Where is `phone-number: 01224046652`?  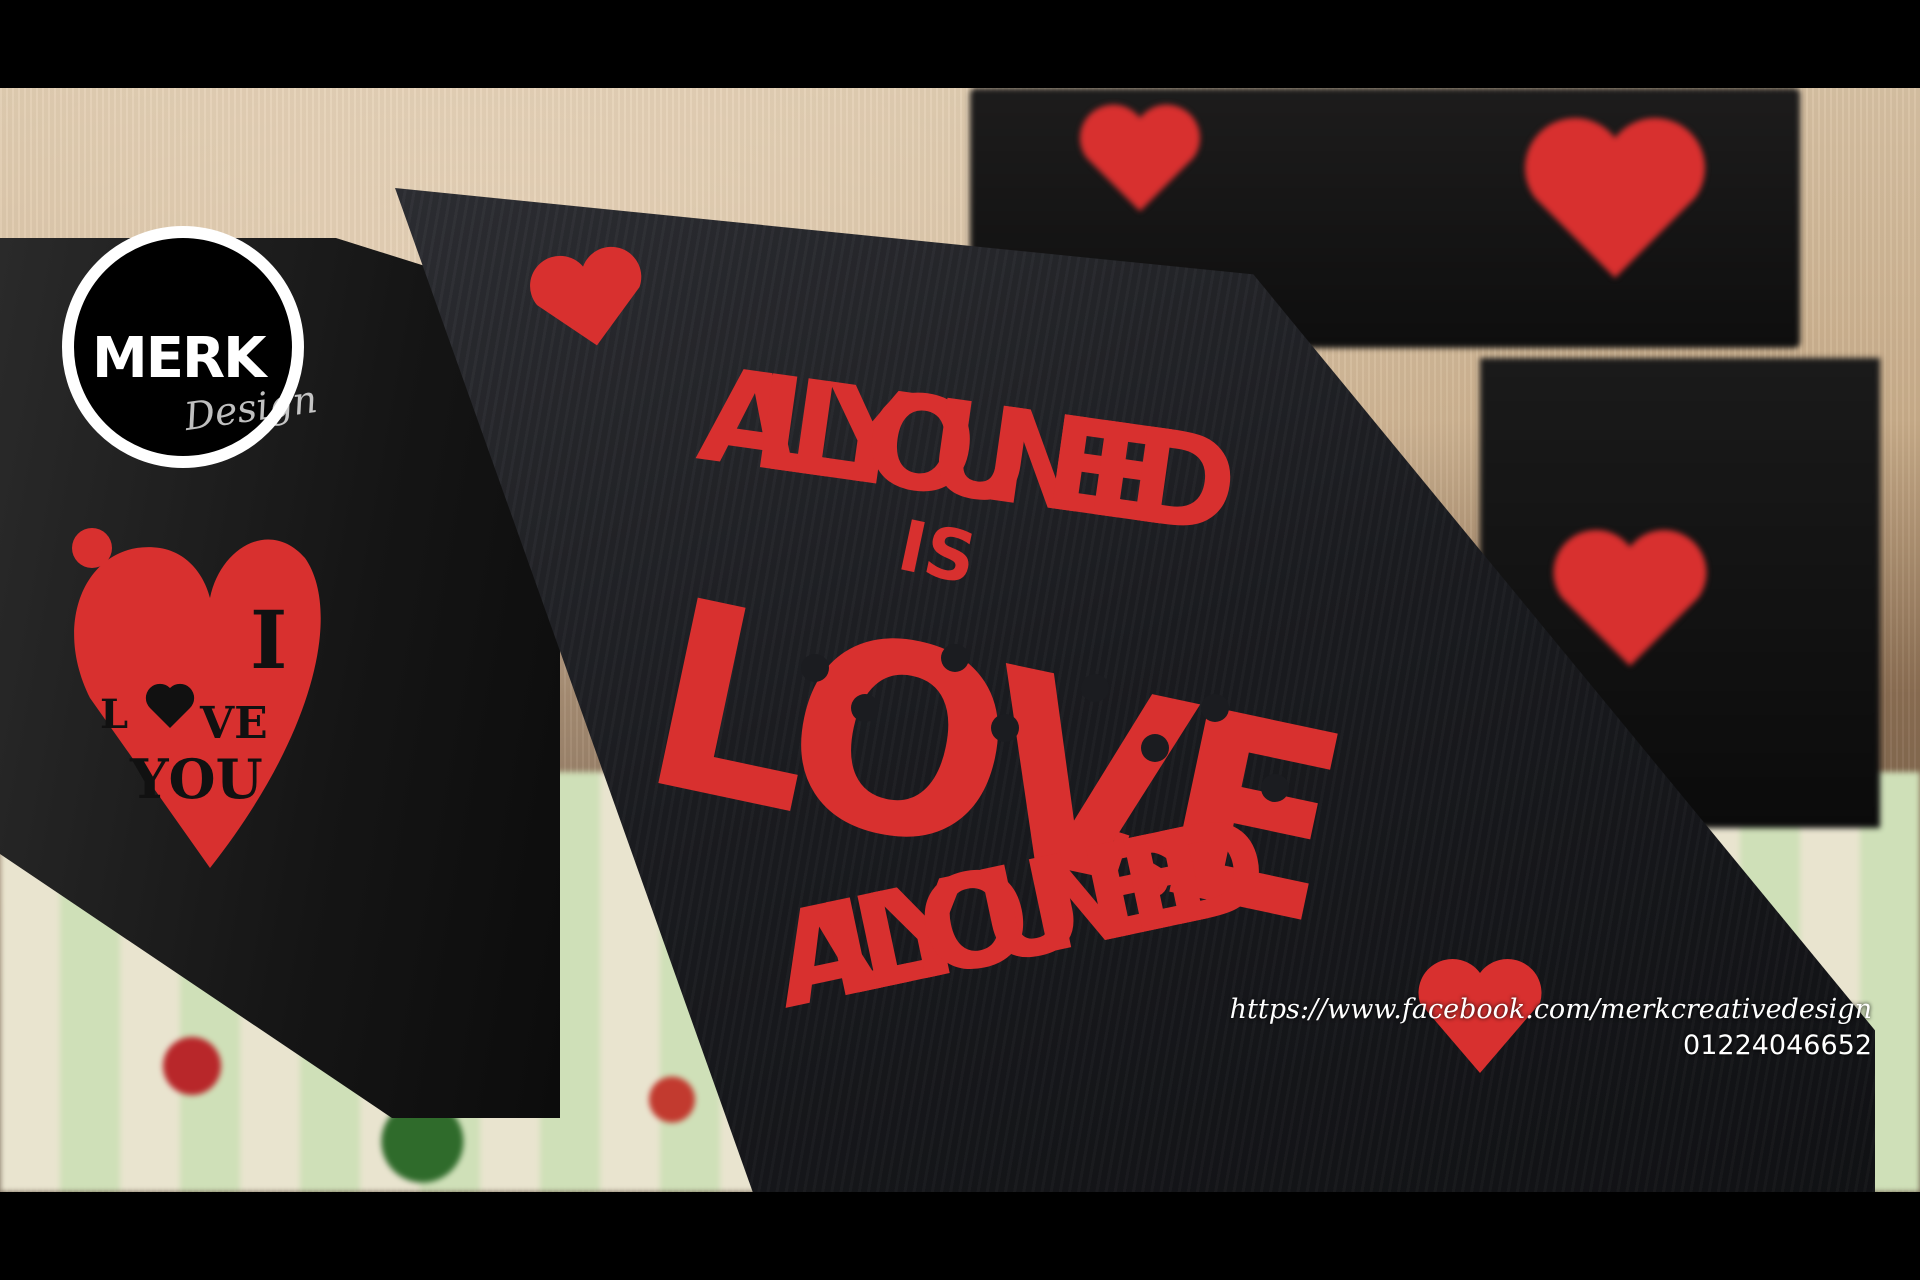
phone-number: 01224046652 is located at coordinates (1777, 1045).